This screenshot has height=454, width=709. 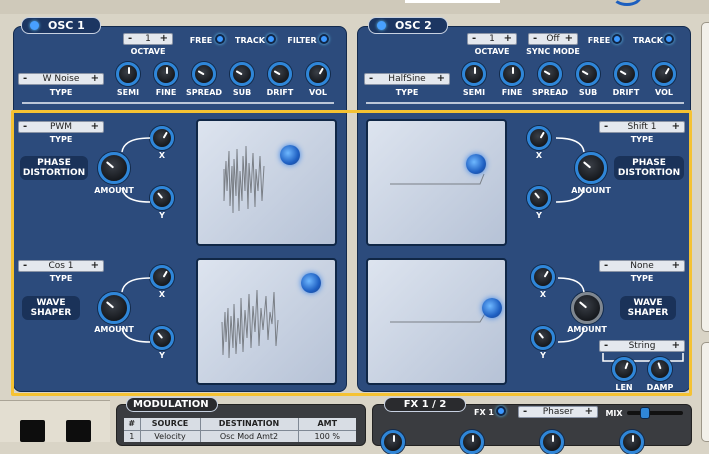 What do you see at coordinates (61, 139) in the screenshot?
I see `osc1-phase-type-label: TYPE` at bounding box center [61, 139].